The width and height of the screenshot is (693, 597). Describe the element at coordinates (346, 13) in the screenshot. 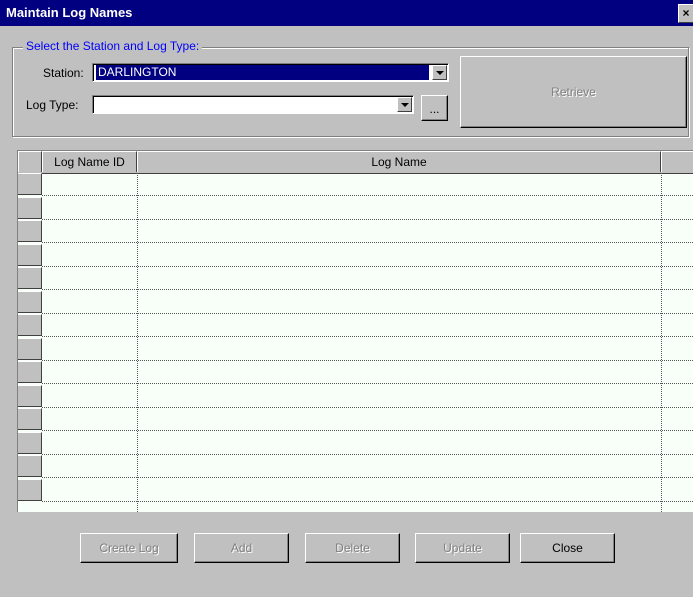

I see `title-bar: Maintain Log Names ×` at that location.